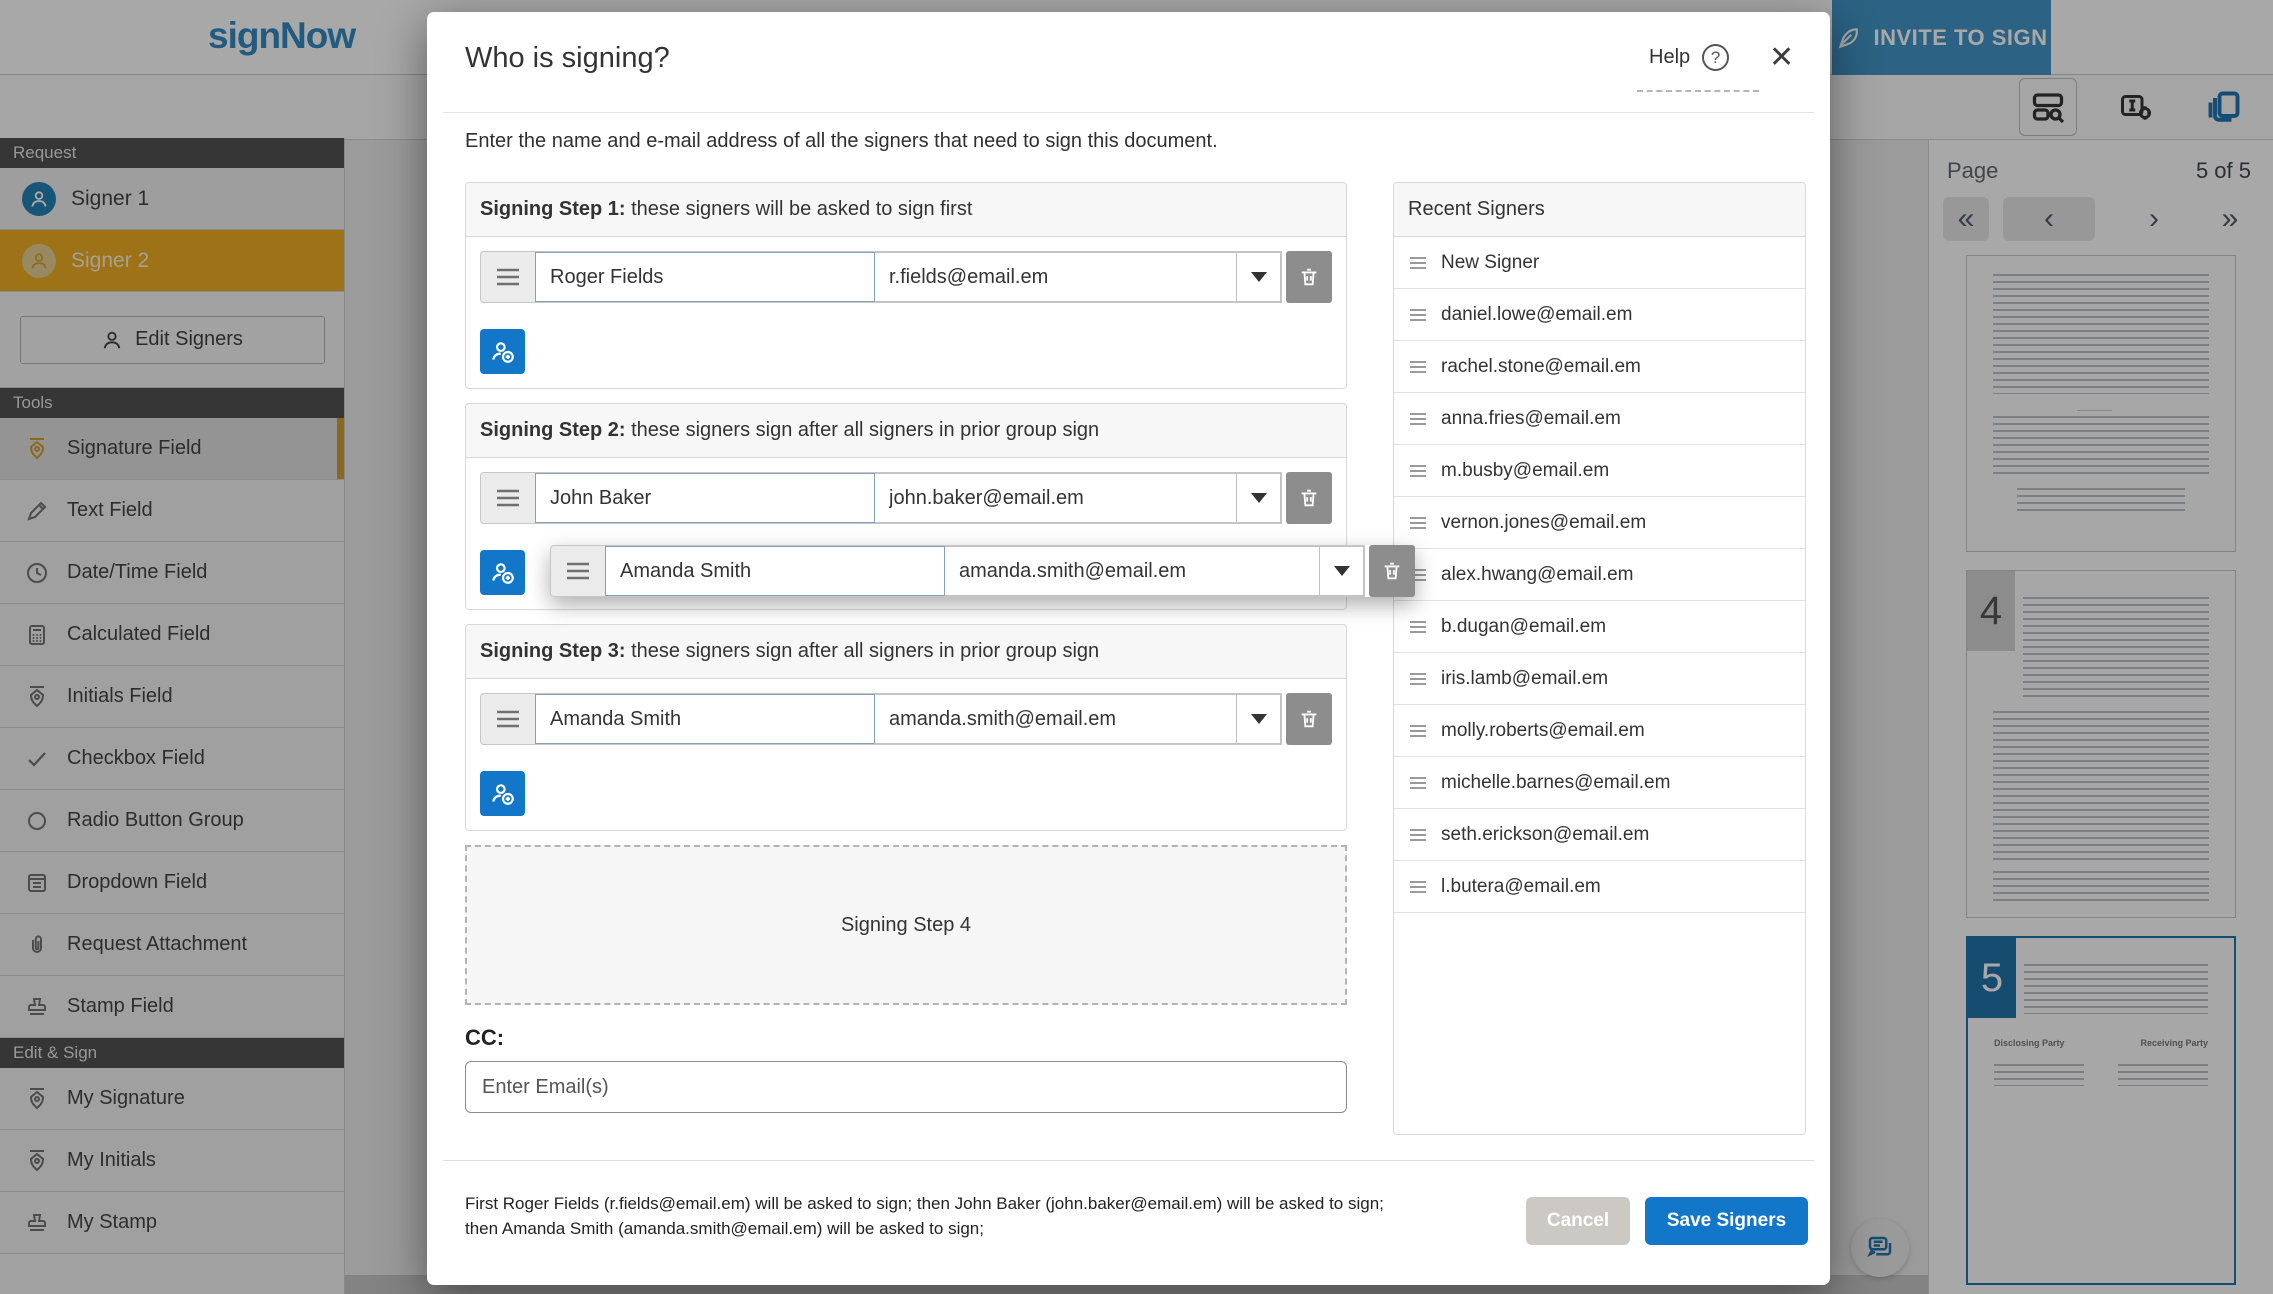 The image size is (2273, 1294). What do you see at coordinates (1599, 263) in the screenshot?
I see `recent-signer-item: New Signer` at bounding box center [1599, 263].